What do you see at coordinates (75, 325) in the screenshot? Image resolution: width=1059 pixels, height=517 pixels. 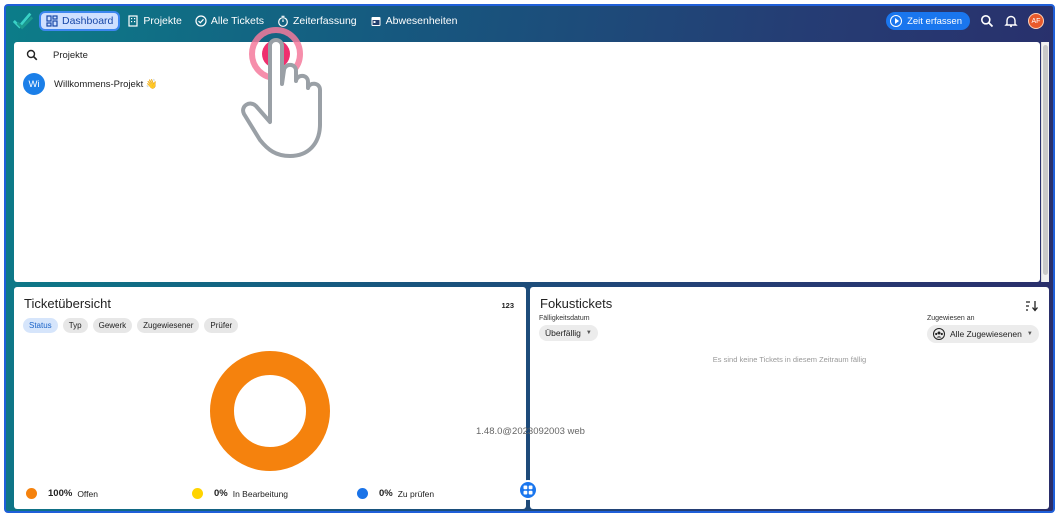 I see `tab-typ: Typ` at bounding box center [75, 325].